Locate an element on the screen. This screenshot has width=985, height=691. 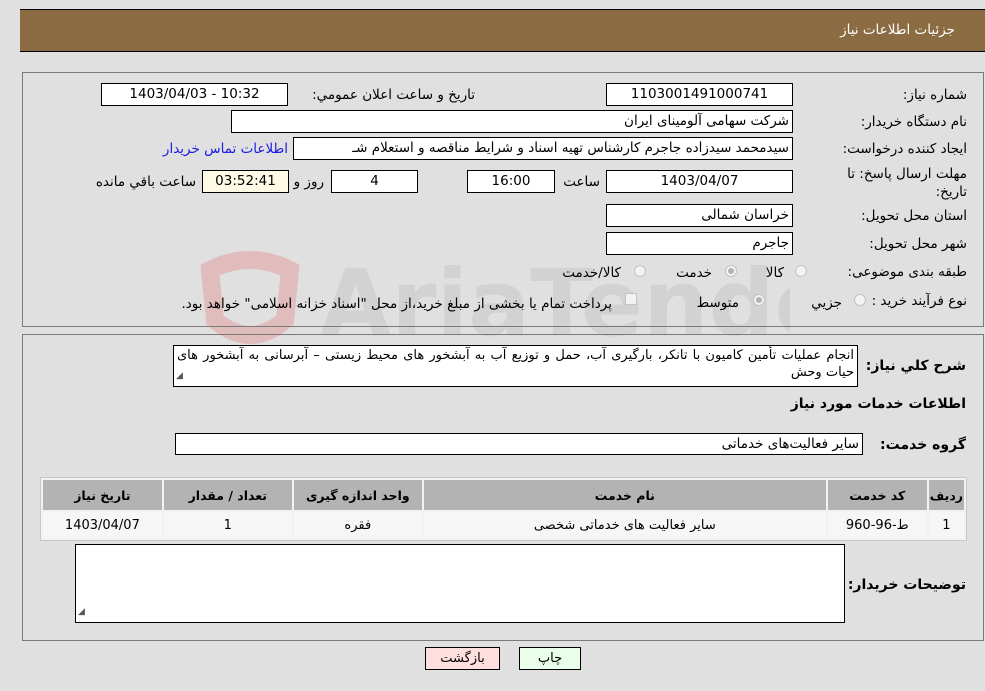
province-field: خراسان شمالی is located at coordinates (699, 215).